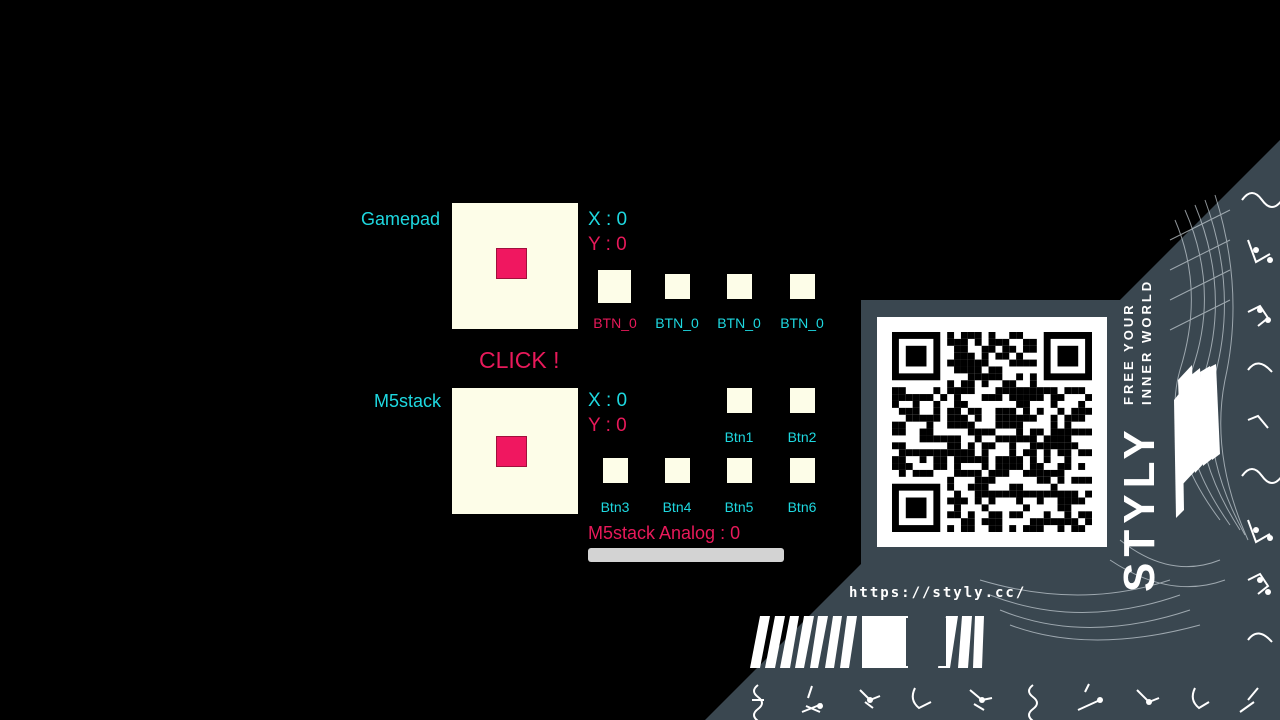  I want to click on m5stack-joystick-knob, so click(511, 451).